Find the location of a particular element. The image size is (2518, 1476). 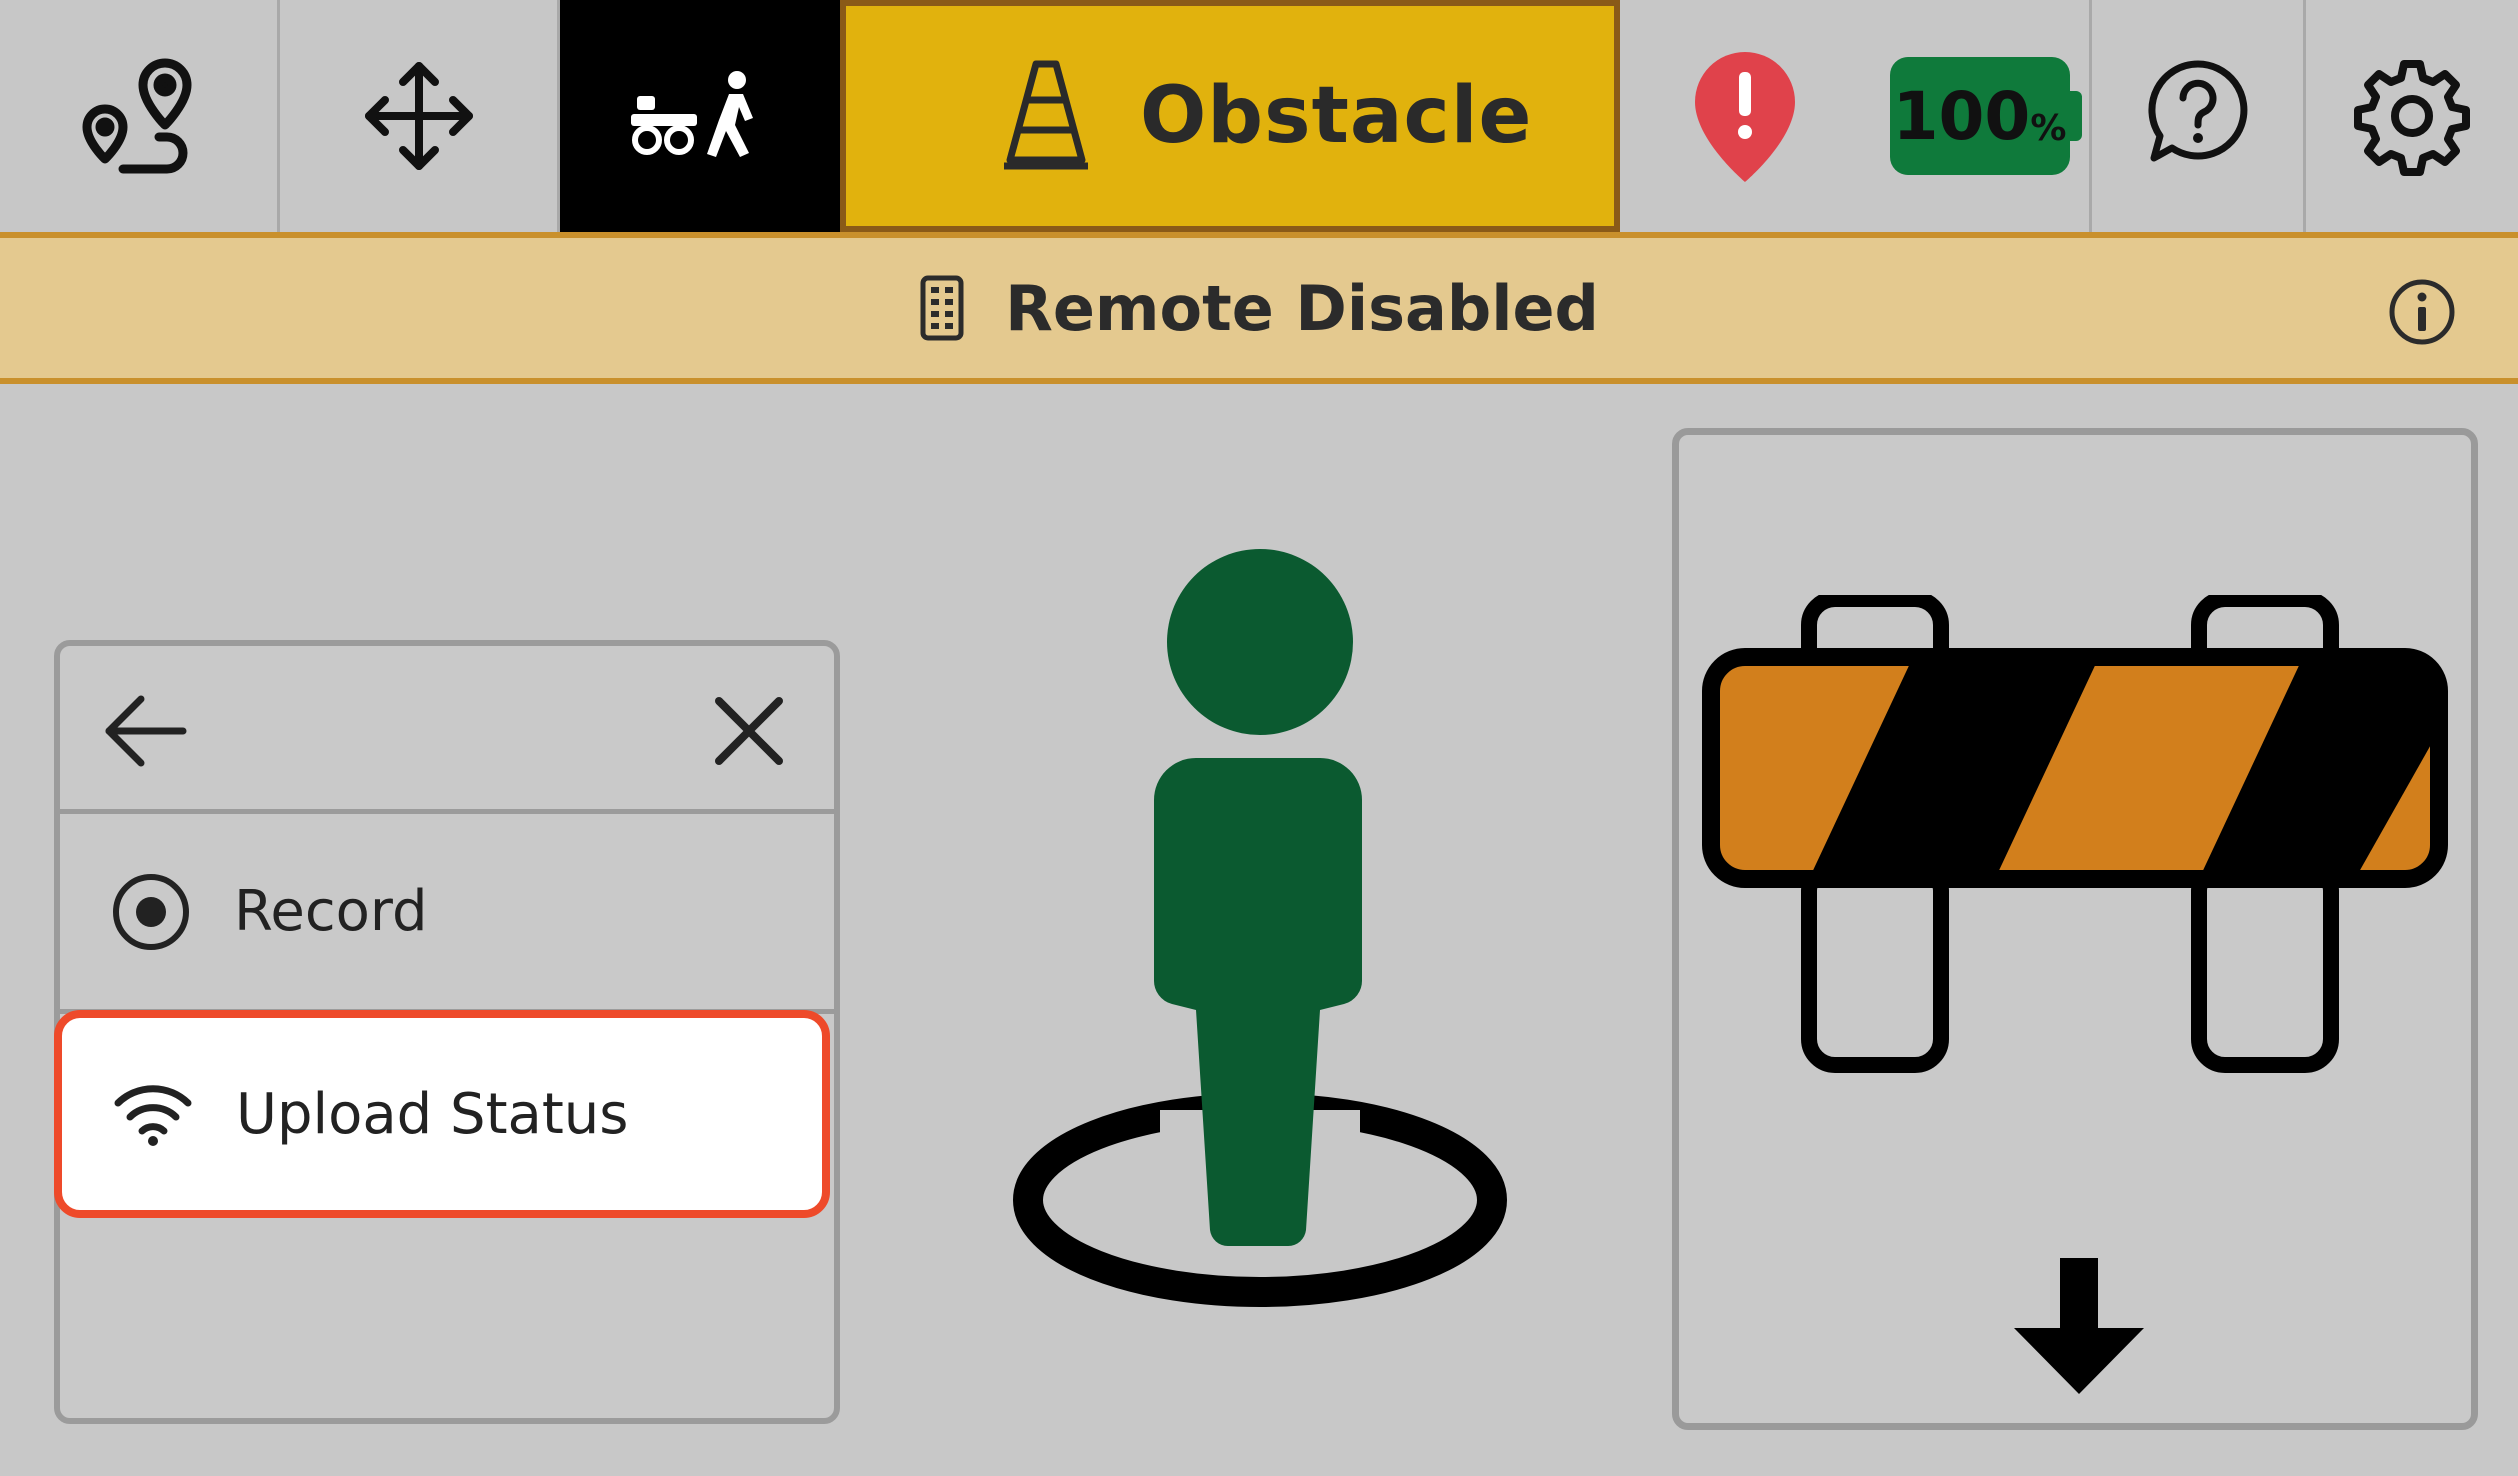

status-text: Remote Disabled is located at coordinates (1302, 308).